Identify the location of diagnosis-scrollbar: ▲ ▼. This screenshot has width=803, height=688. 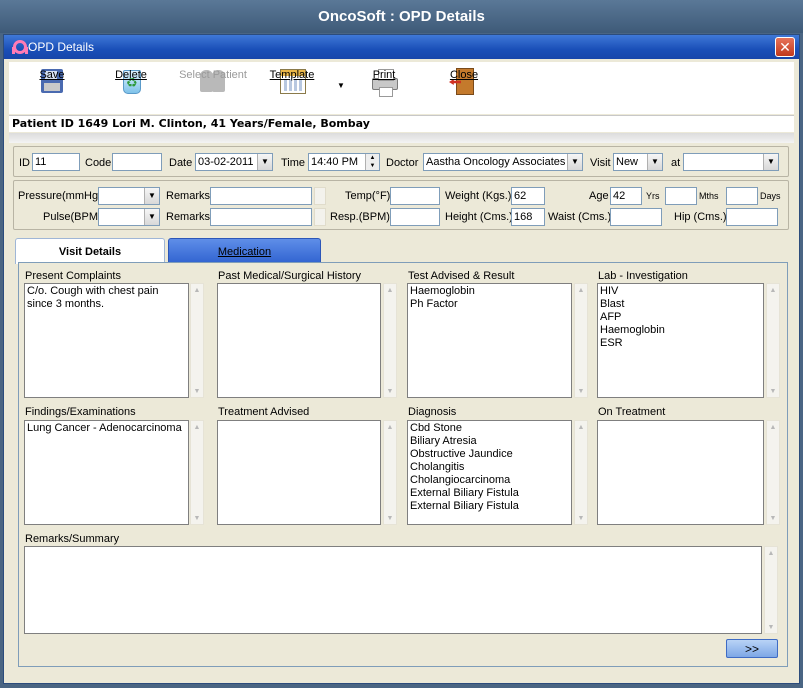
(581, 472).